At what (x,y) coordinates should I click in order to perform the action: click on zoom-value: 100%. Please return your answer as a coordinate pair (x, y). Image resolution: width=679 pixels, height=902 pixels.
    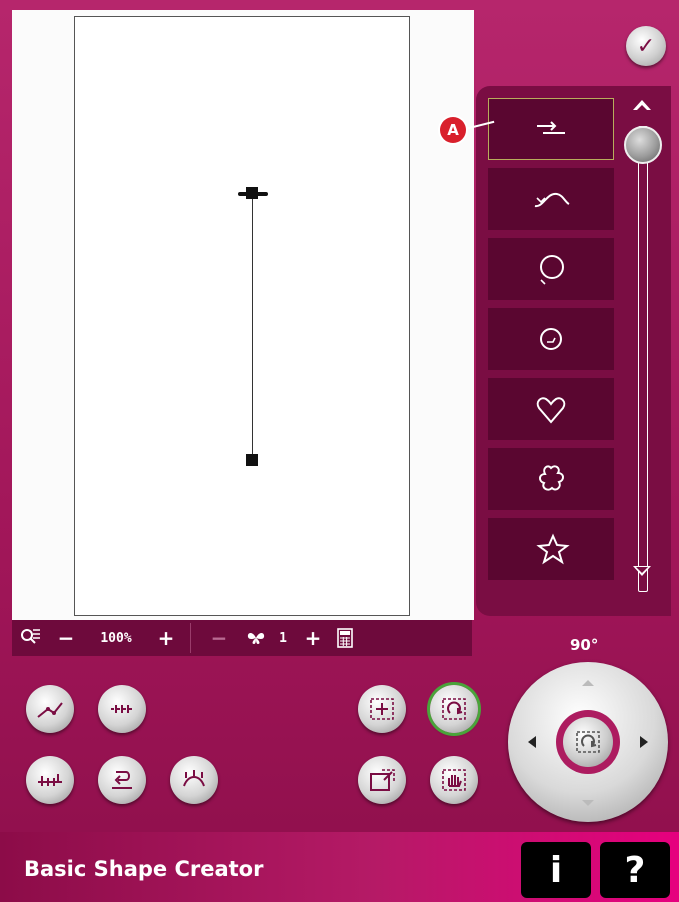
    Looking at the image, I should click on (116, 638).